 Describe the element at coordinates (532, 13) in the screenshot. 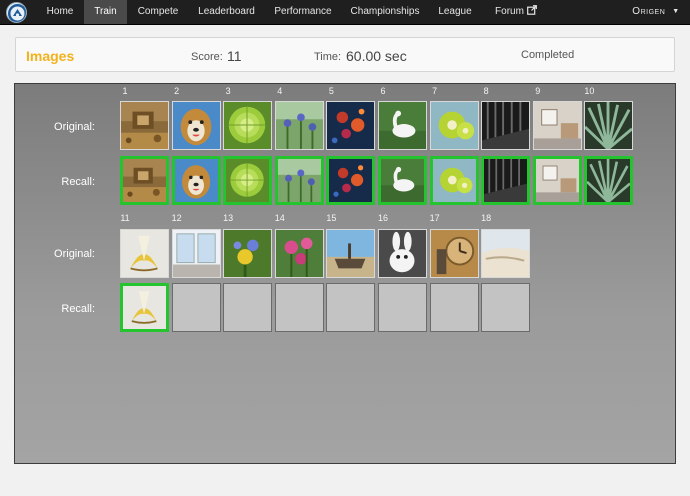

I see `external-link-icon` at that location.